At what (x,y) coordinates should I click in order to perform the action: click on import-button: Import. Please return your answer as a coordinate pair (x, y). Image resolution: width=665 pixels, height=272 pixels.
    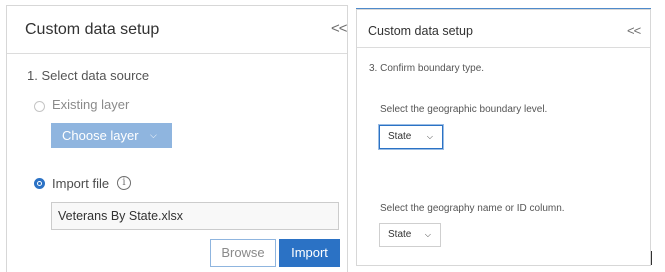
    Looking at the image, I should click on (309, 253).